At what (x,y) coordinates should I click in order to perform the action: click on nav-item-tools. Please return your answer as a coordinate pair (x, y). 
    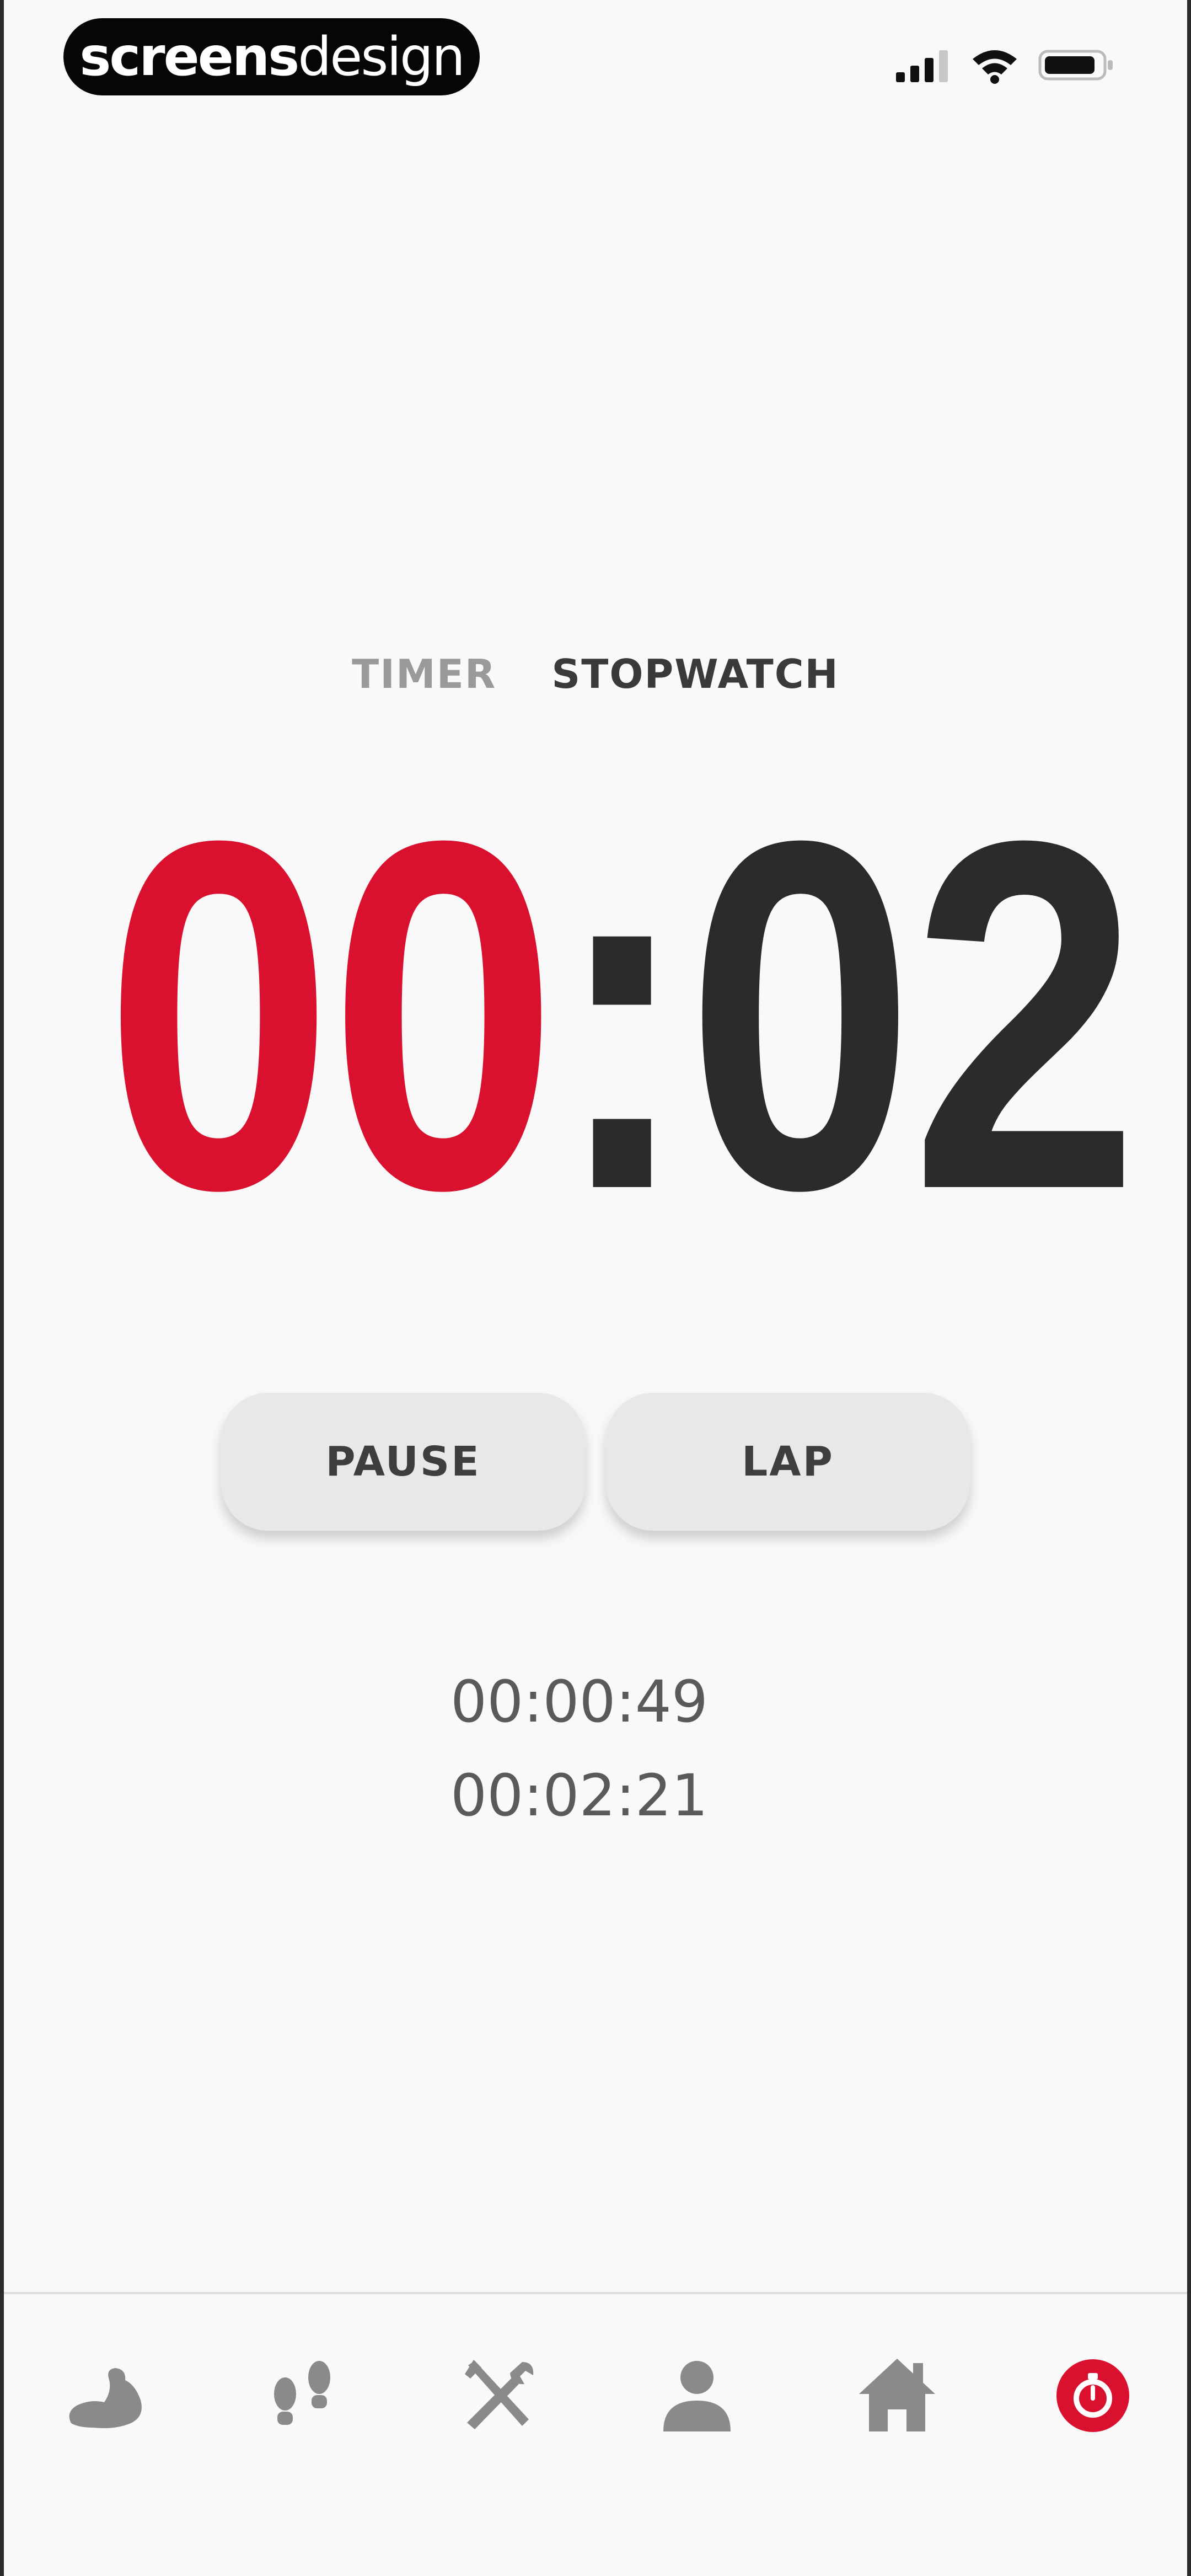
    Looking at the image, I should click on (499, 2397).